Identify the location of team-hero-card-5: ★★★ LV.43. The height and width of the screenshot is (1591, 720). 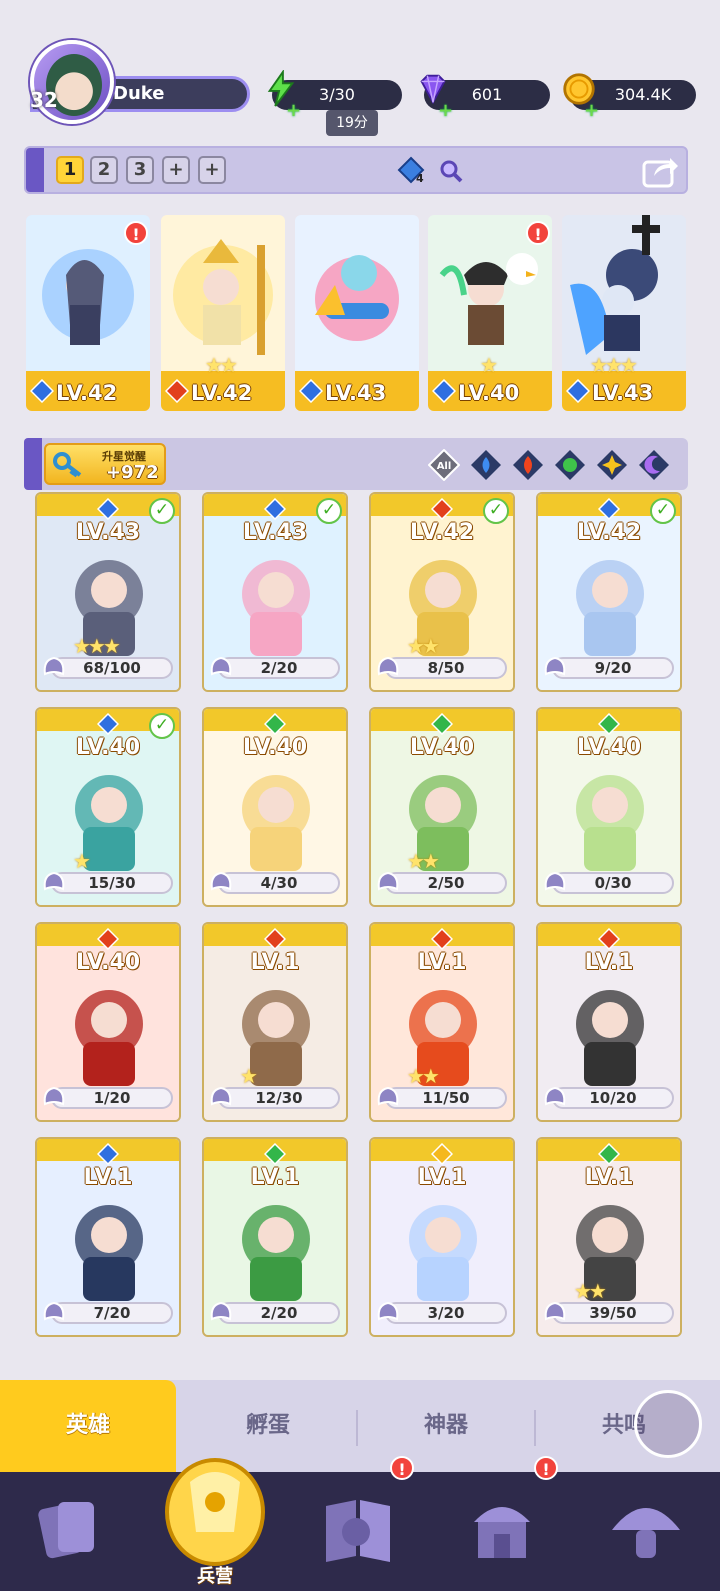
(624, 313).